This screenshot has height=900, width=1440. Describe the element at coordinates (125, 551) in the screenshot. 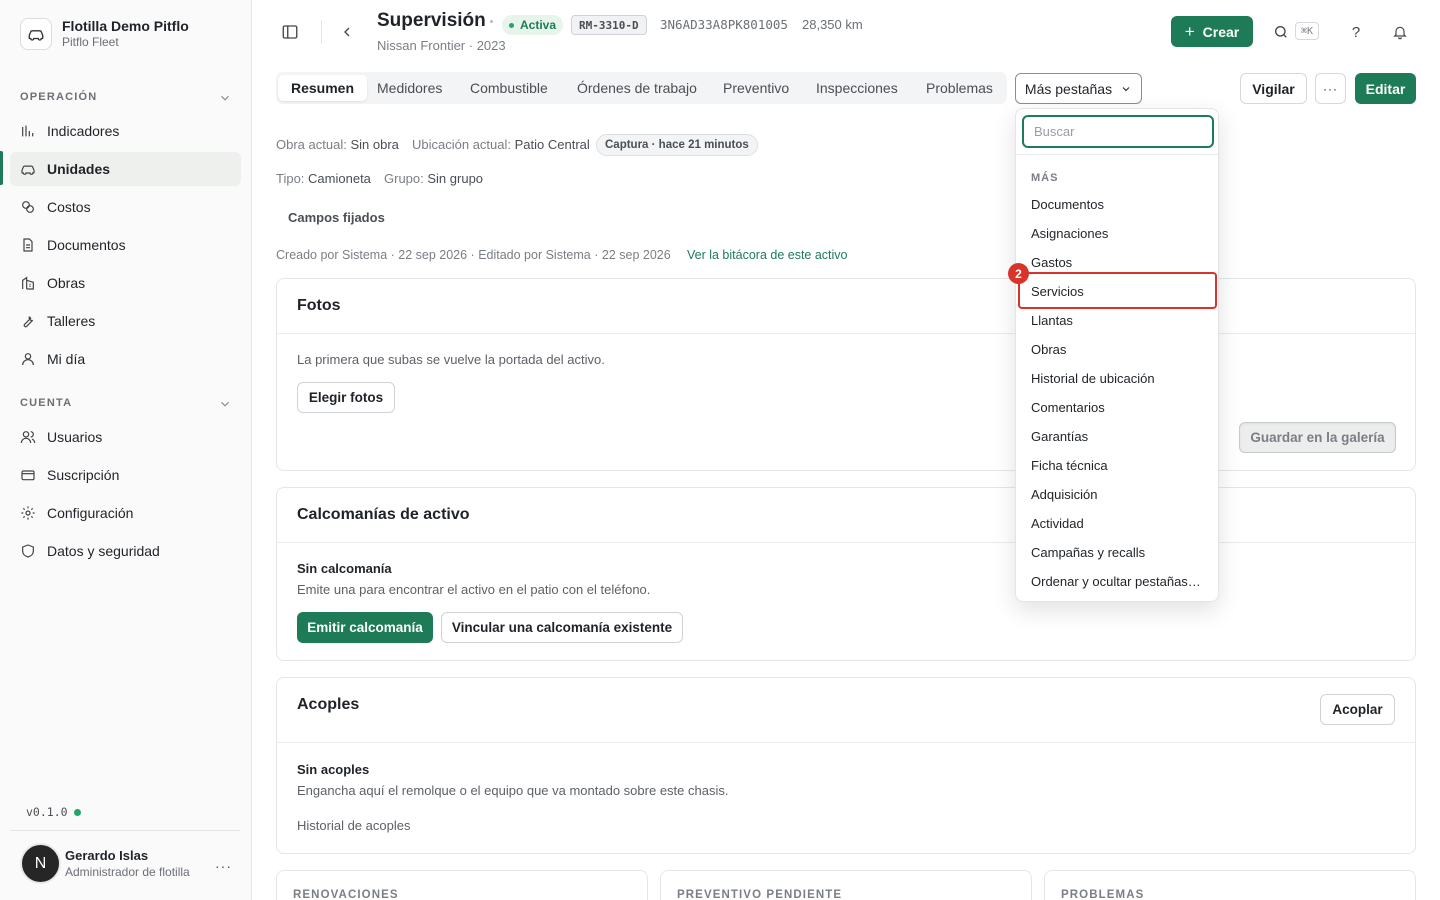

I see `sidebar-item-datos-y-seguridad: Datos y seguridad` at that location.